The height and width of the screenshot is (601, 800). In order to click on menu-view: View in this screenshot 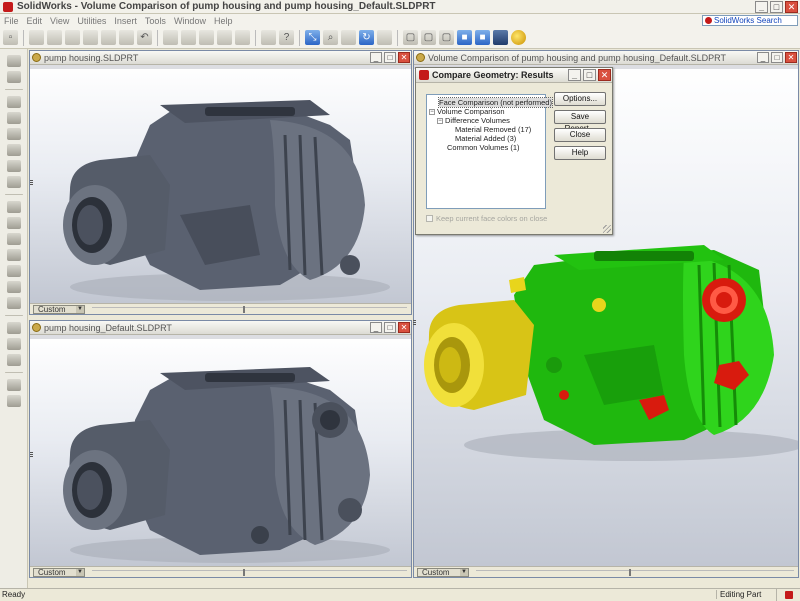, I will do `click(59, 21)`.